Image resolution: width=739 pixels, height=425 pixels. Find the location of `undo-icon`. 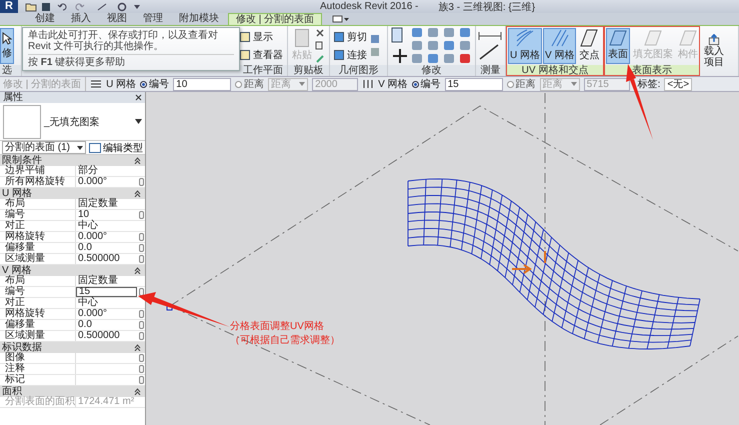

undo-icon is located at coordinates (62, 6).